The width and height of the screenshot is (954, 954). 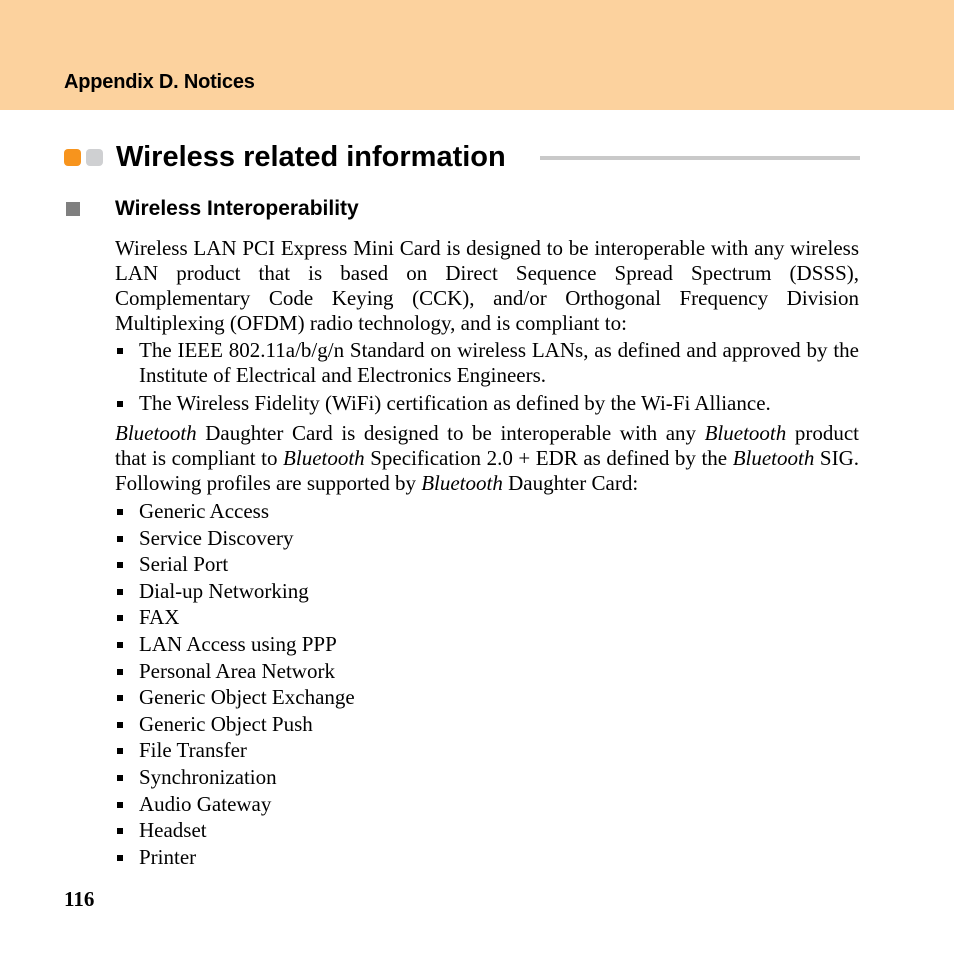 What do you see at coordinates (193, 750) in the screenshot?
I see `list-item-text: File Transfer` at bounding box center [193, 750].